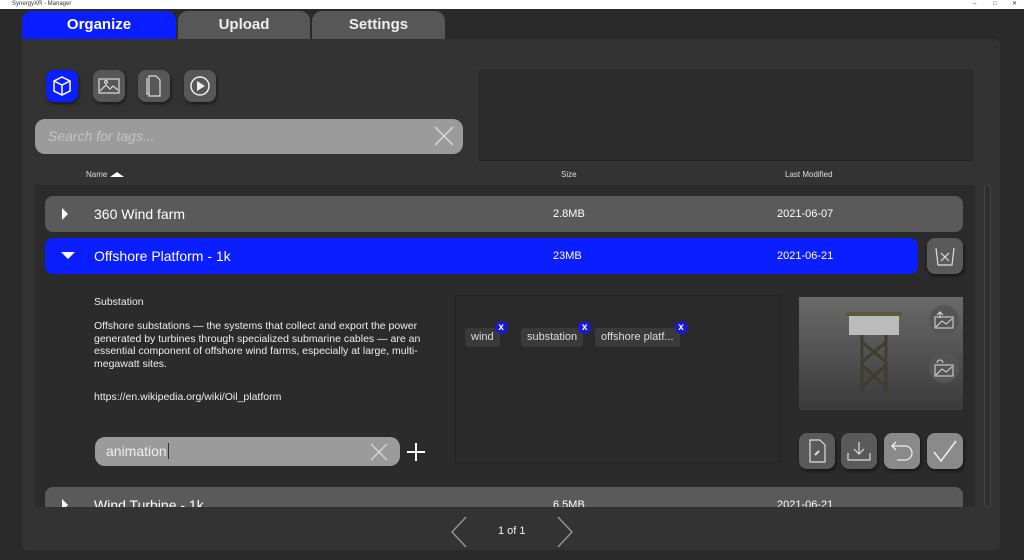  What do you see at coordinates (140, 214) in the screenshot?
I see `asset-name: 360 Wind farm` at bounding box center [140, 214].